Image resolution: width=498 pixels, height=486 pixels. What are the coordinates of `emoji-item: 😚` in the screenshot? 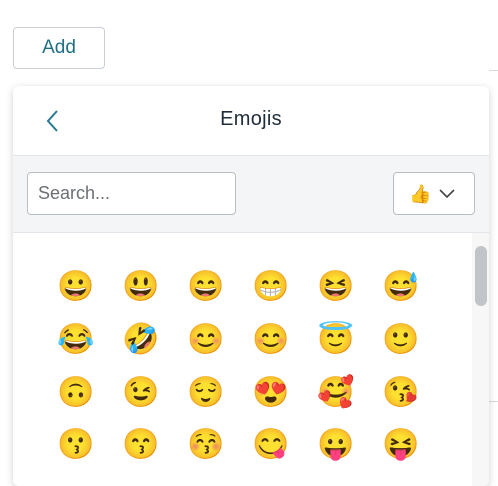 It's located at (205, 445).